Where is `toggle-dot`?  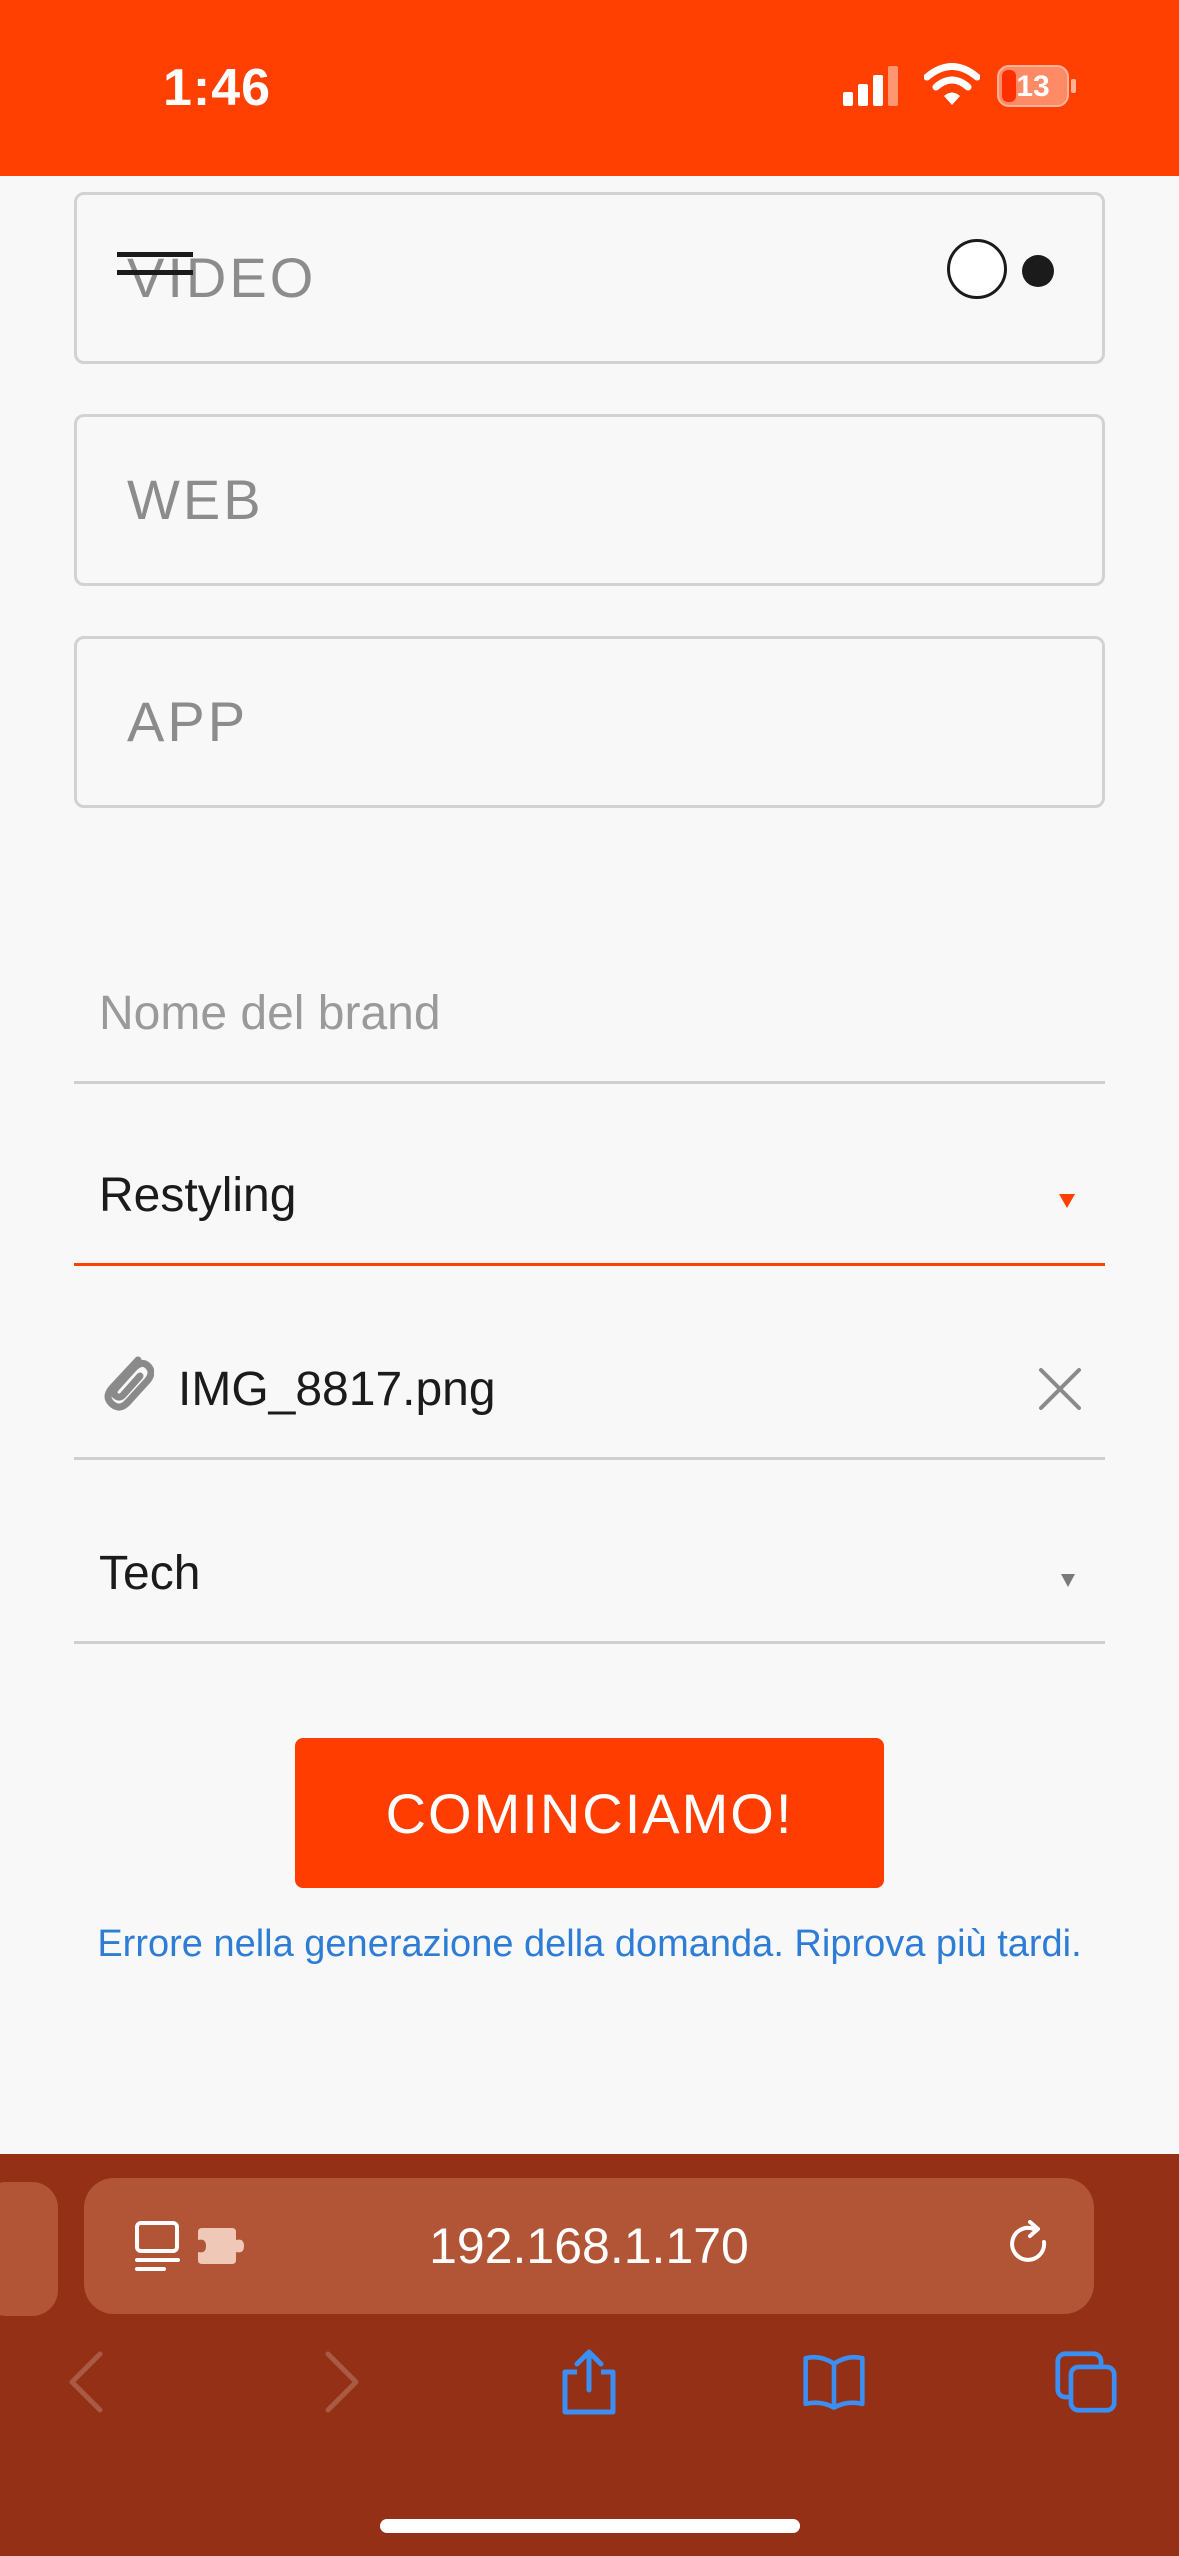
toggle-dot is located at coordinates (1038, 271).